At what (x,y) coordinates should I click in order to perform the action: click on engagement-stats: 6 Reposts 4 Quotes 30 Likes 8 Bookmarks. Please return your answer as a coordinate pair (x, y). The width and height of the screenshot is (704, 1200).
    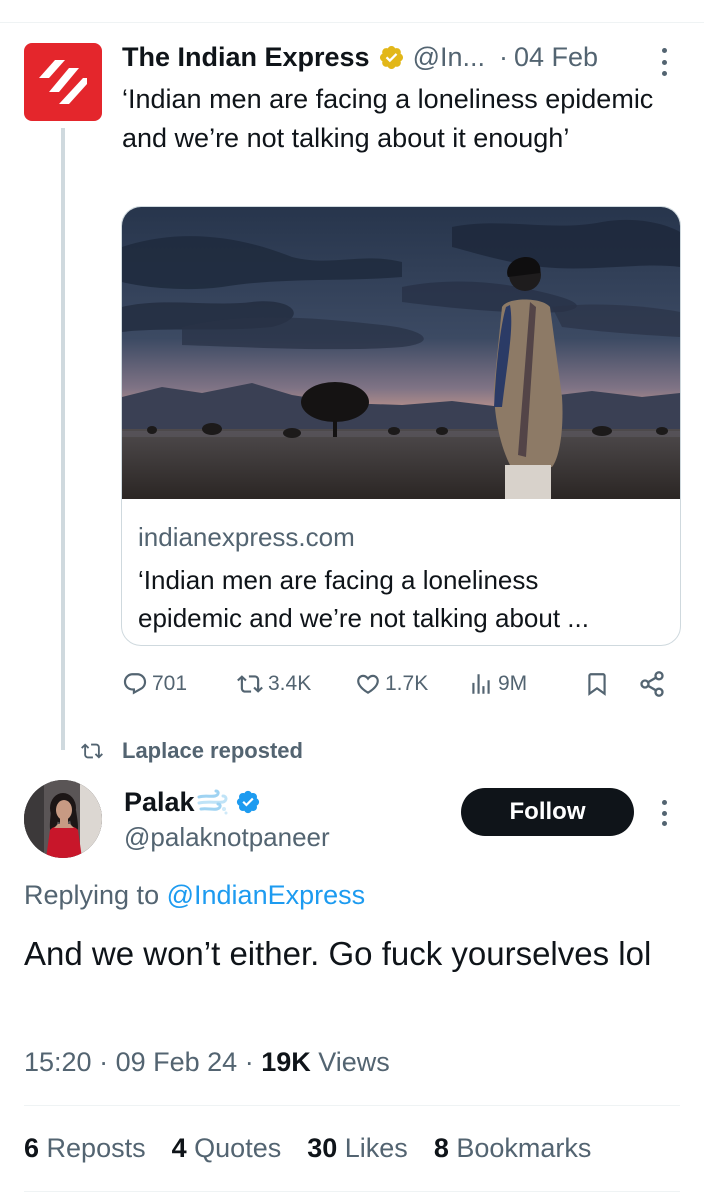
    Looking at the image, I should click on (320, 1148).